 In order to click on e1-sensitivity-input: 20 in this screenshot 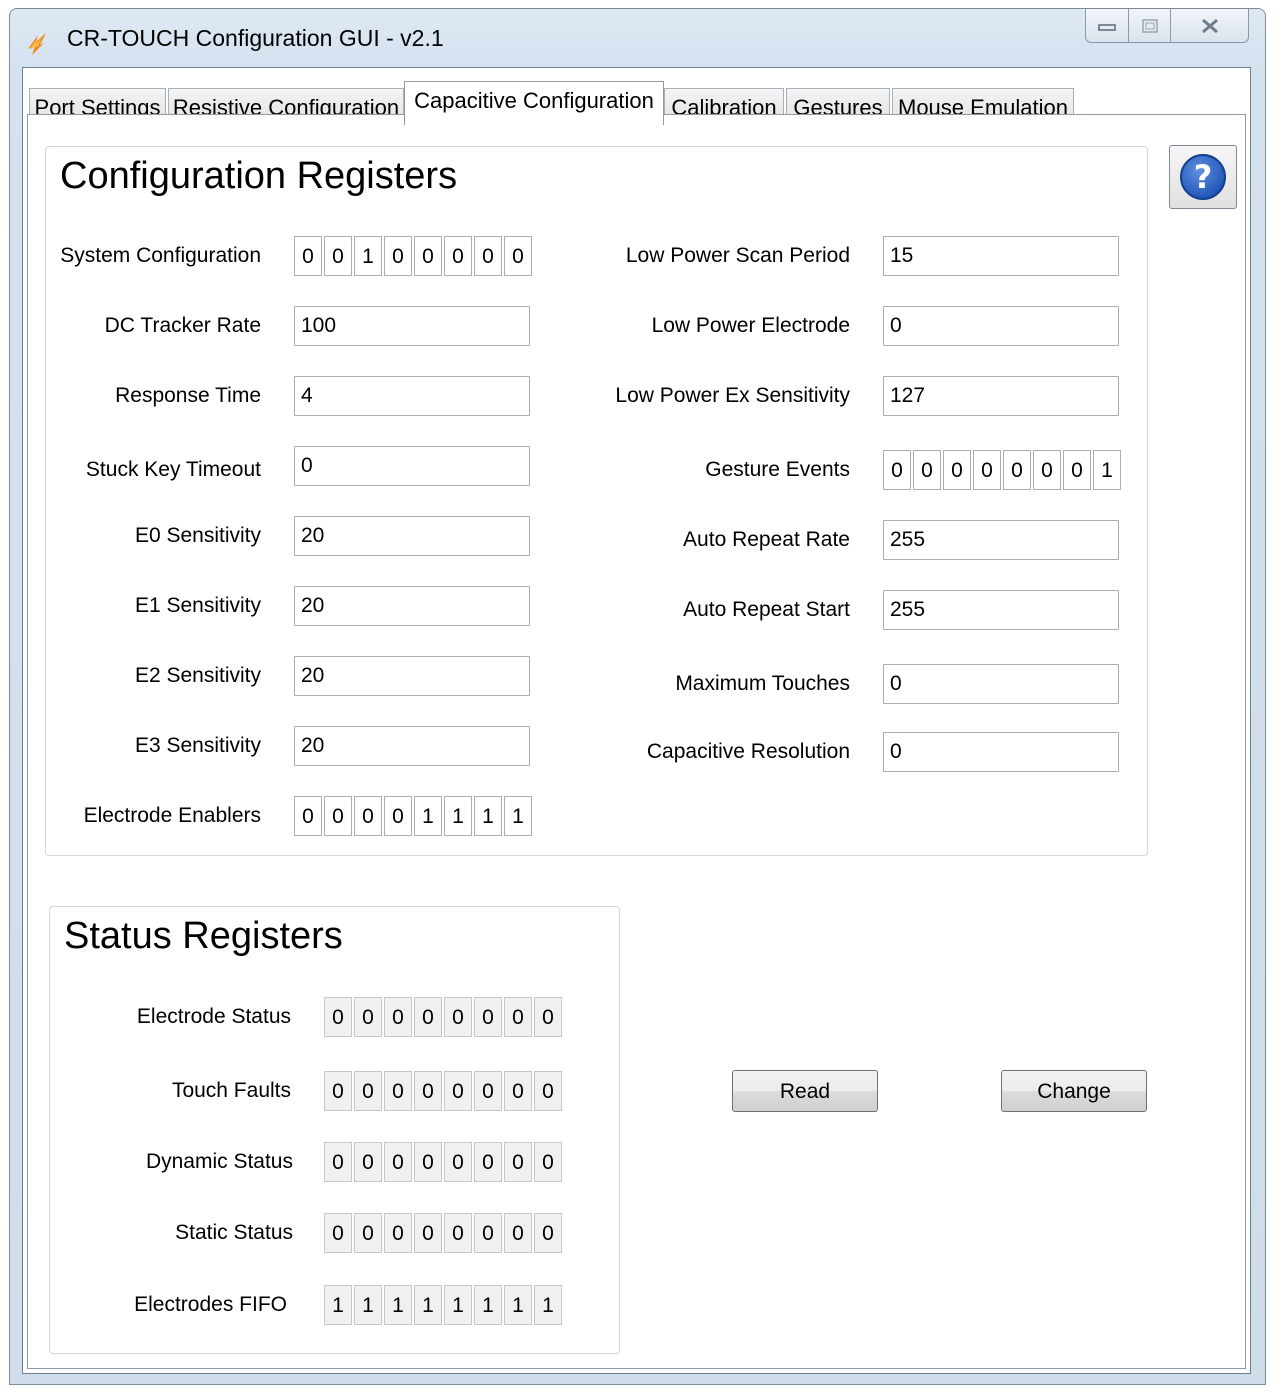, I will do `click(412, 606)`.